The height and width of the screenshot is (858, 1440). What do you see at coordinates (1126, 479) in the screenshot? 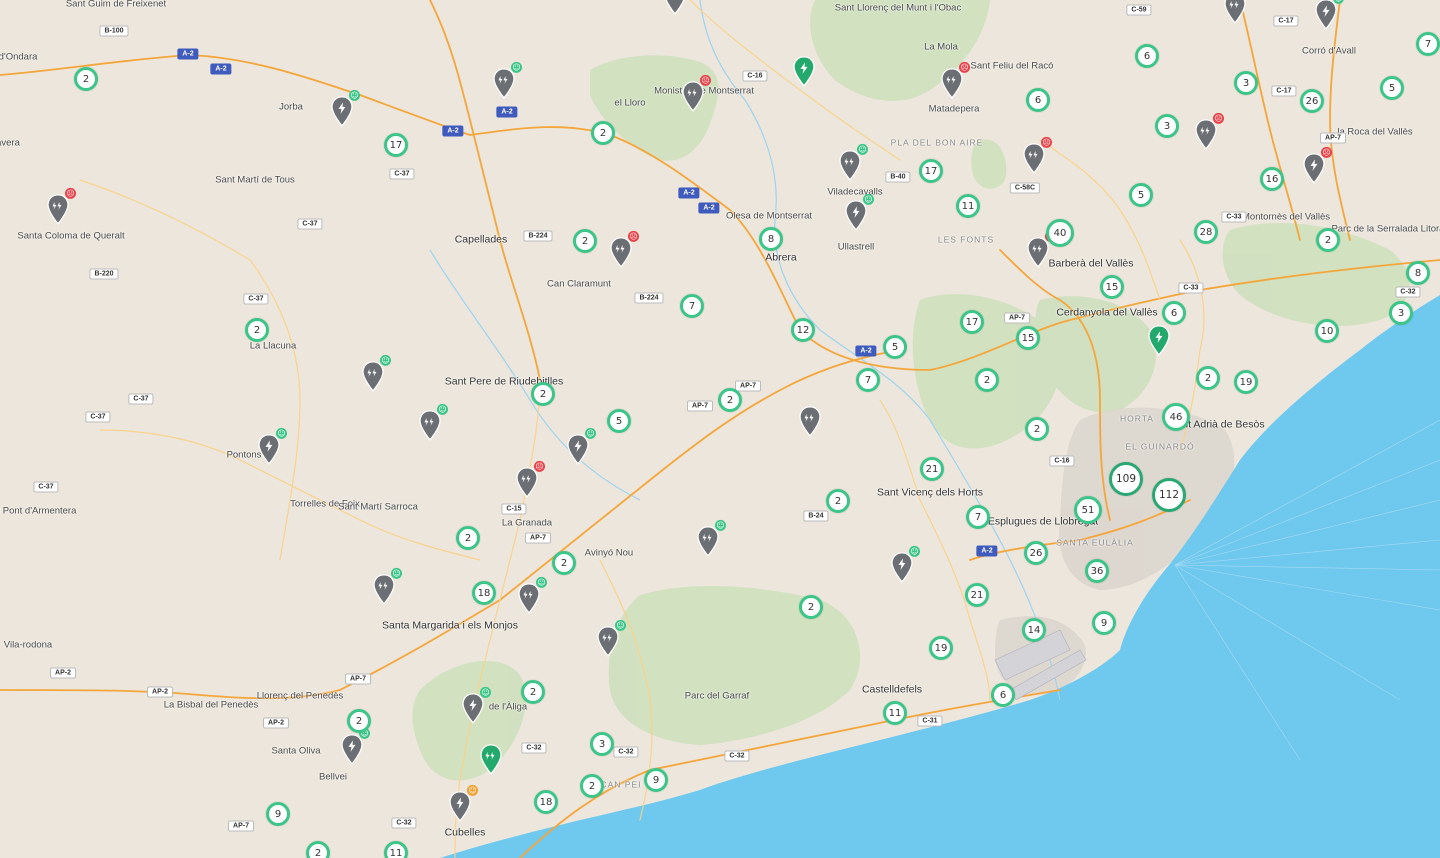
I see `charger-cluster: 109` at bounding box center [1126, 479].